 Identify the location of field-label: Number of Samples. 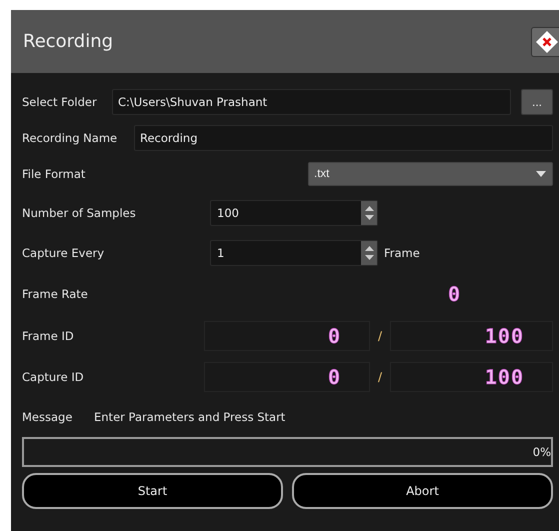
(79, 213).